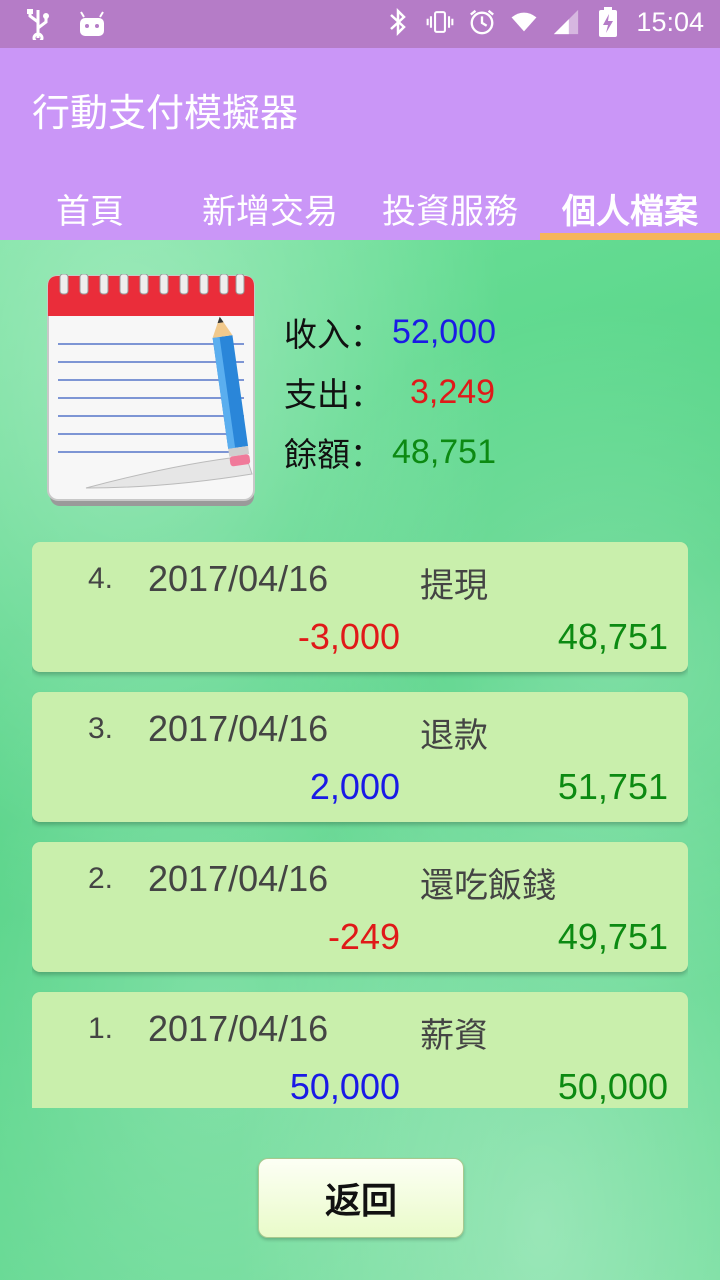 The image size is (720, 1280). I want to click on wifi-icon, so click(524, 22).